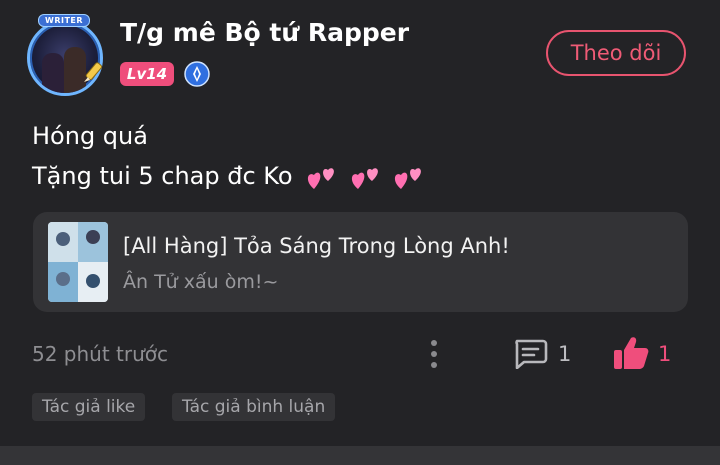 The width and height of the screenshot is (720, 465). What do you see at coordinates (197, 74) in the screenshot?
I see `verified-icon` at bounding box center [197, 74].